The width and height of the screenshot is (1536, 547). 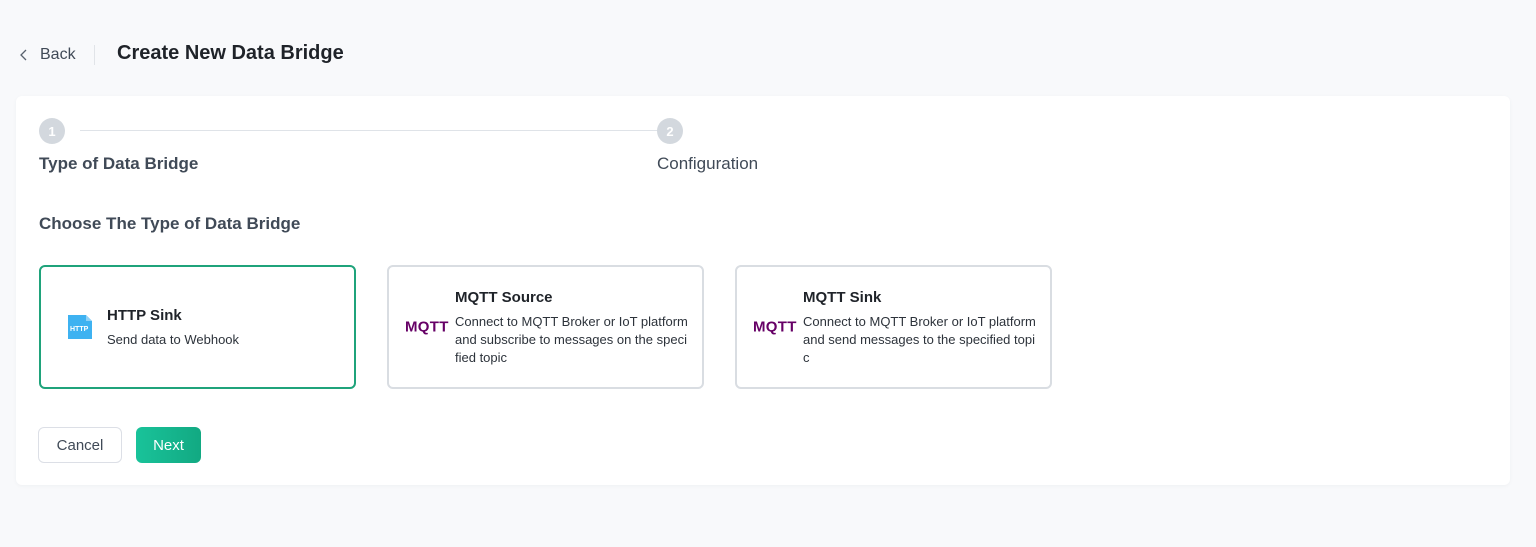 I want to click on step-2-label: Configuration, so click(x=708, y=163).